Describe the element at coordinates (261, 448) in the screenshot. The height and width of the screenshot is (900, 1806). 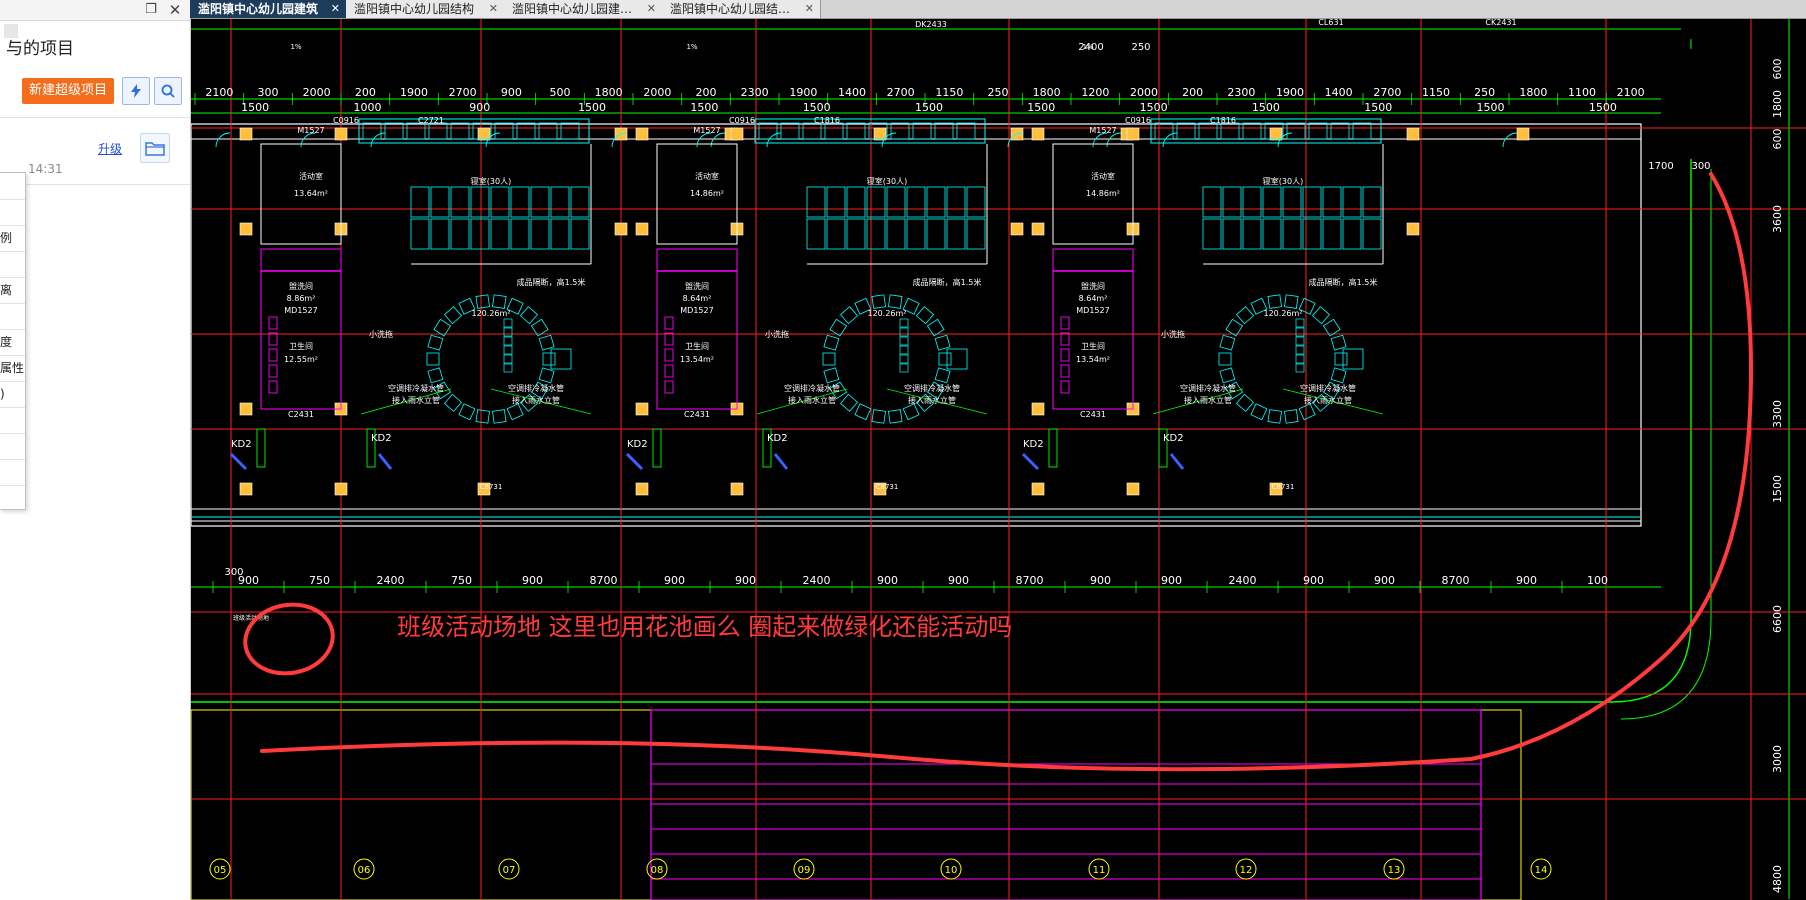
I see `door-frame` at that location.